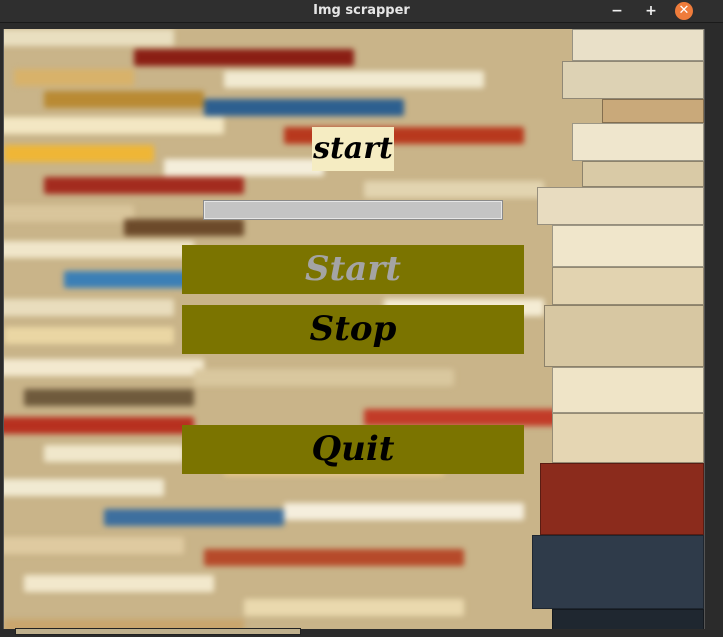 Image resolution: width=723 pixels, height=637 pixels. What do you see at coordinates (353, 149) in the screenshot?
I see `status-label: start` at bounding box center [353, 149].